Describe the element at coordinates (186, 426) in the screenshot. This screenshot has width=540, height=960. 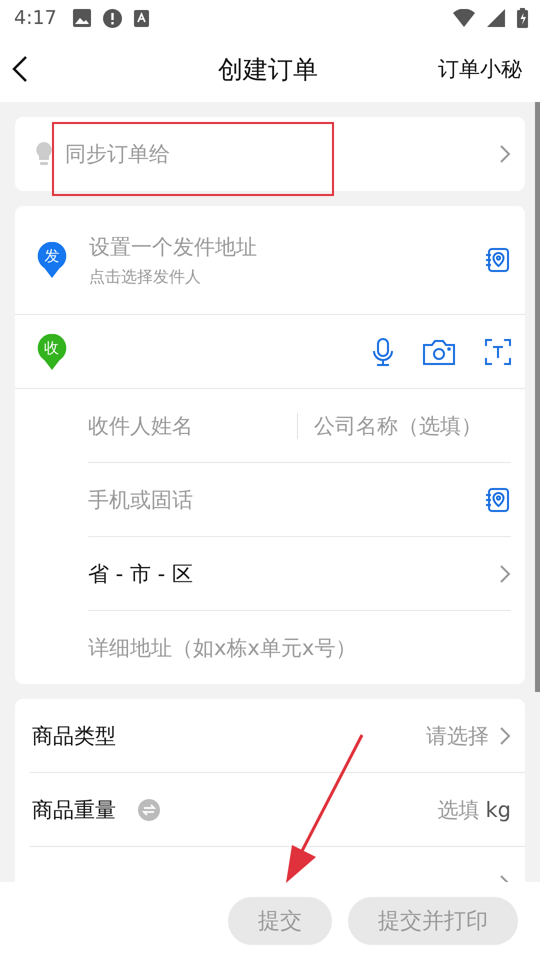
I see `recipient-name-field: 收件人姓名` at that location.